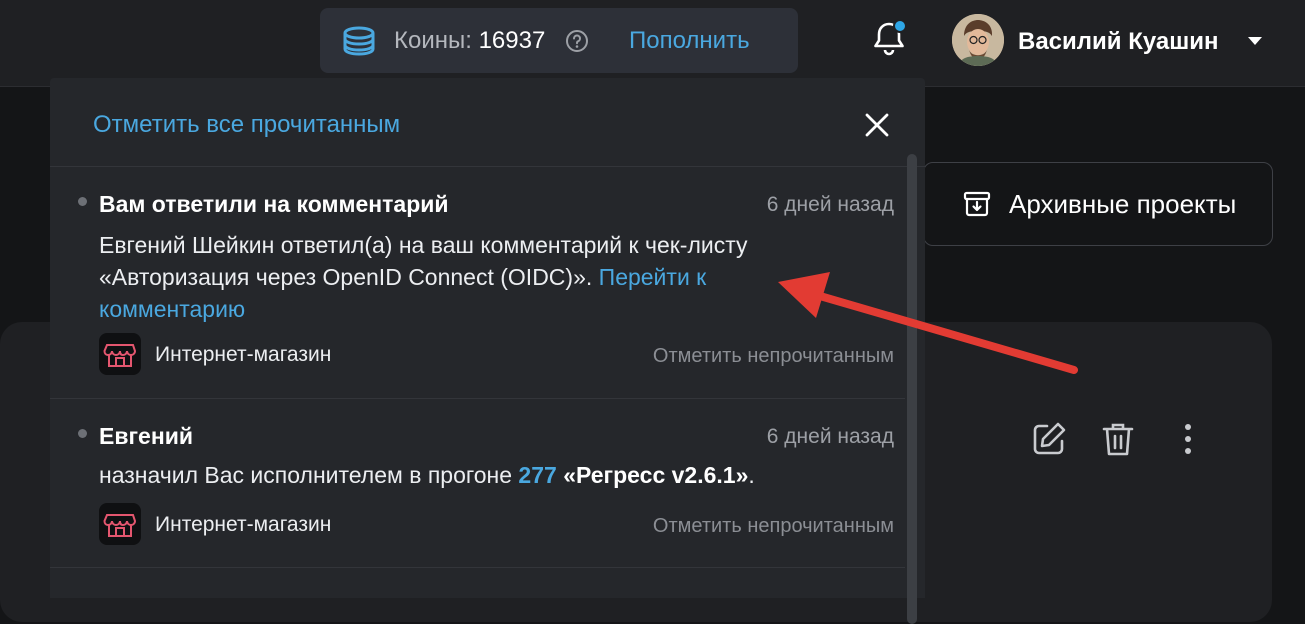 Image resolution: width=1305 pixels, height=624 pixels. I want to click on trash-icon, so click(1118, 439).